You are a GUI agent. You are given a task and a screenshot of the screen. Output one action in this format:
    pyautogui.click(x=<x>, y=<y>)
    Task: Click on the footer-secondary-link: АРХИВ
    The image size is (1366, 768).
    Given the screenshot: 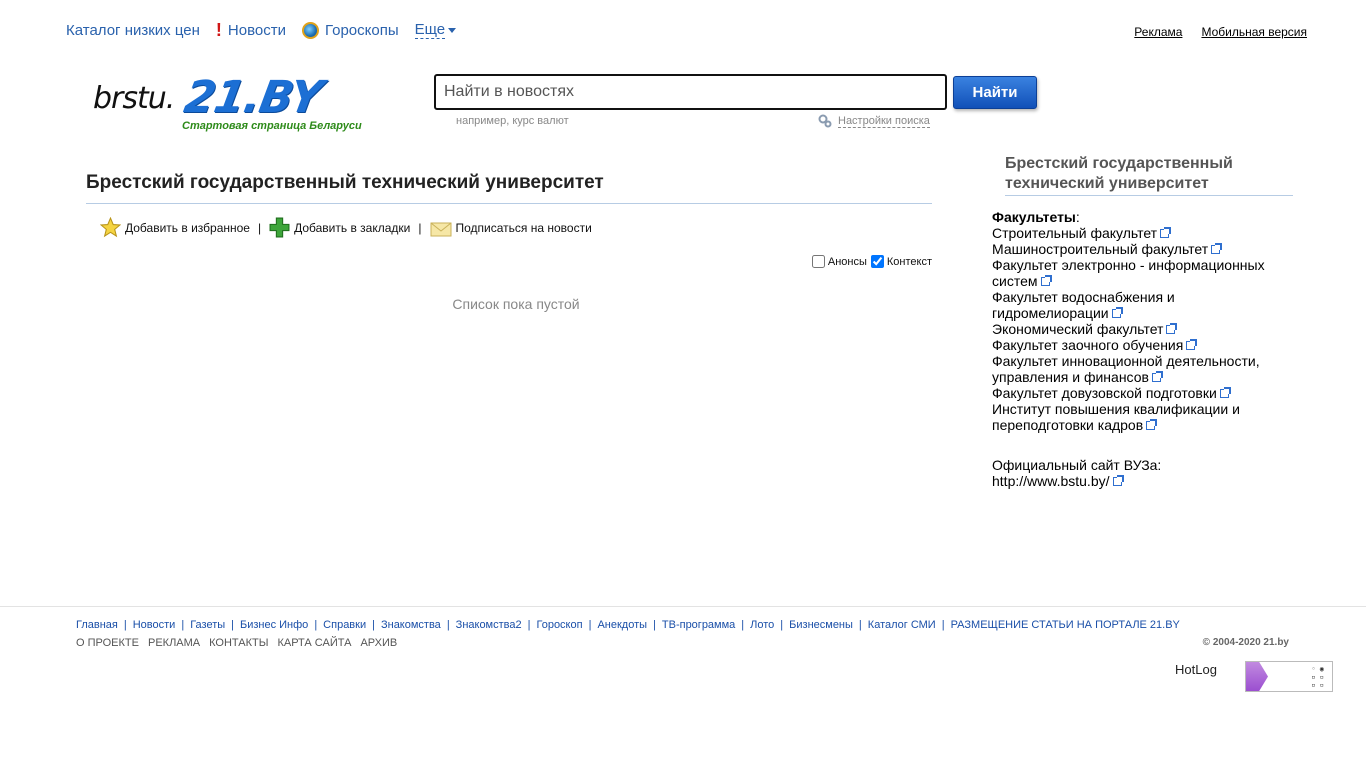 What is the action you would take?
    pyautogui.click(x=378, y=643)
    